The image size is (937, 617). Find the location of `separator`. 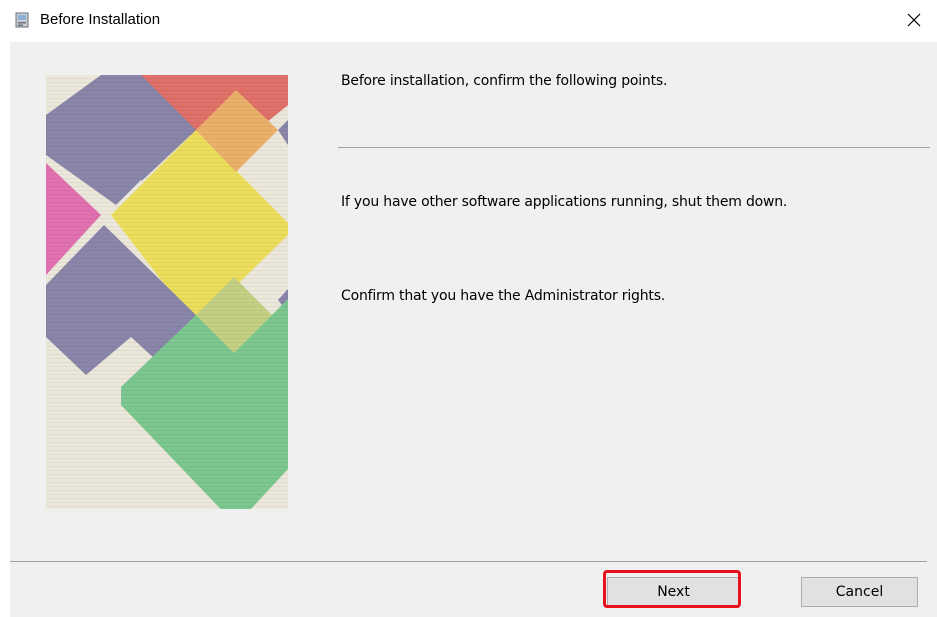

separator is located at coordinates (634, 147).